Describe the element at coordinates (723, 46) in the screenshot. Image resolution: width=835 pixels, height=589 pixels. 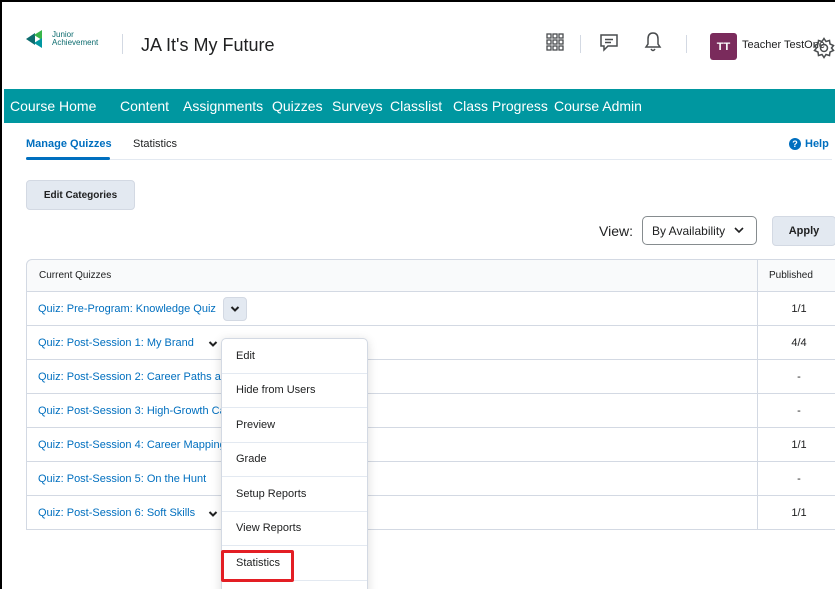
I see `user-avatar: TT` at that location.